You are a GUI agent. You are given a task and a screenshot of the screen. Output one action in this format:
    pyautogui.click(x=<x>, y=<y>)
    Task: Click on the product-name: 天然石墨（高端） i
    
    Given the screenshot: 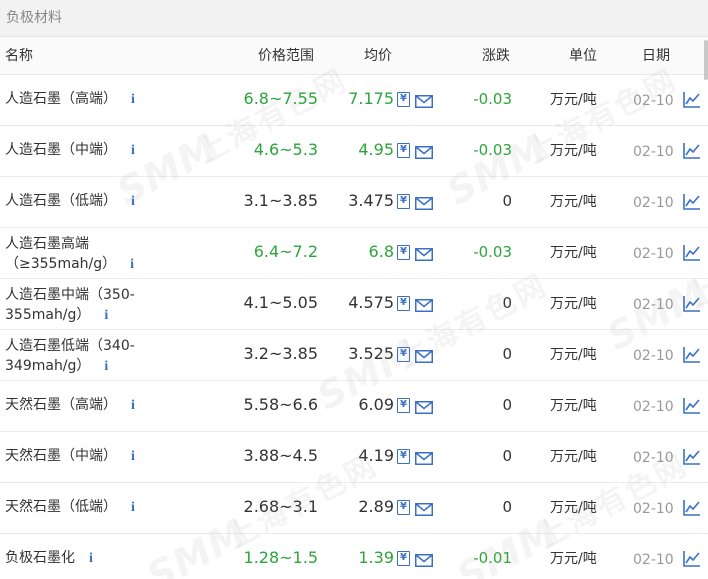 What is the action you would take?
    pyautogui.click(x=70, y=405)
    